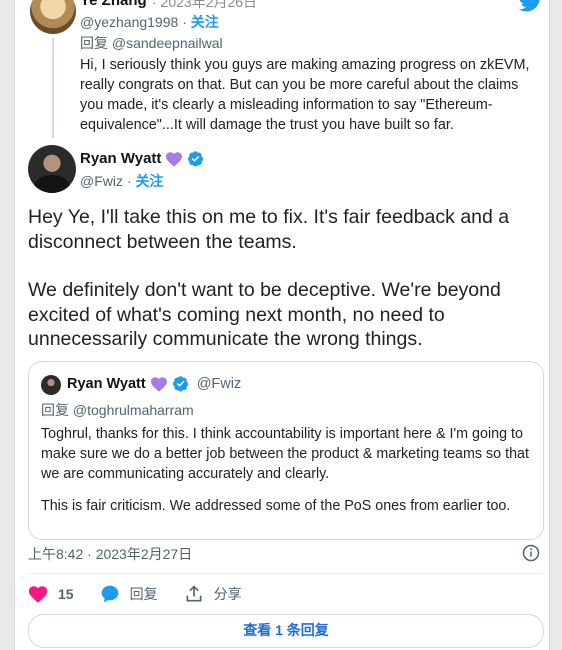 This screenshot has width=562, height=650. I want to click on reply-label: 回复, so click(143, 594).